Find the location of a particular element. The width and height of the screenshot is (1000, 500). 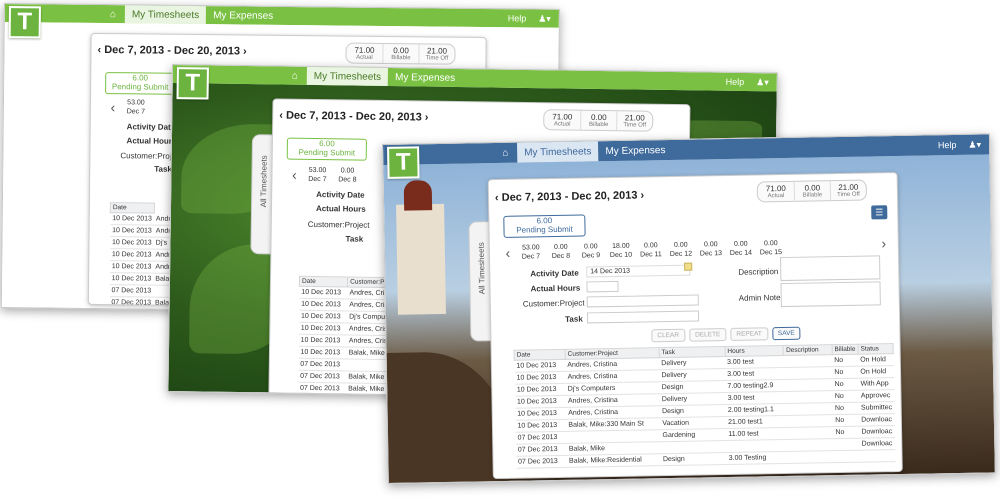

save-button: SAVE is located at coordinates (786, 333).